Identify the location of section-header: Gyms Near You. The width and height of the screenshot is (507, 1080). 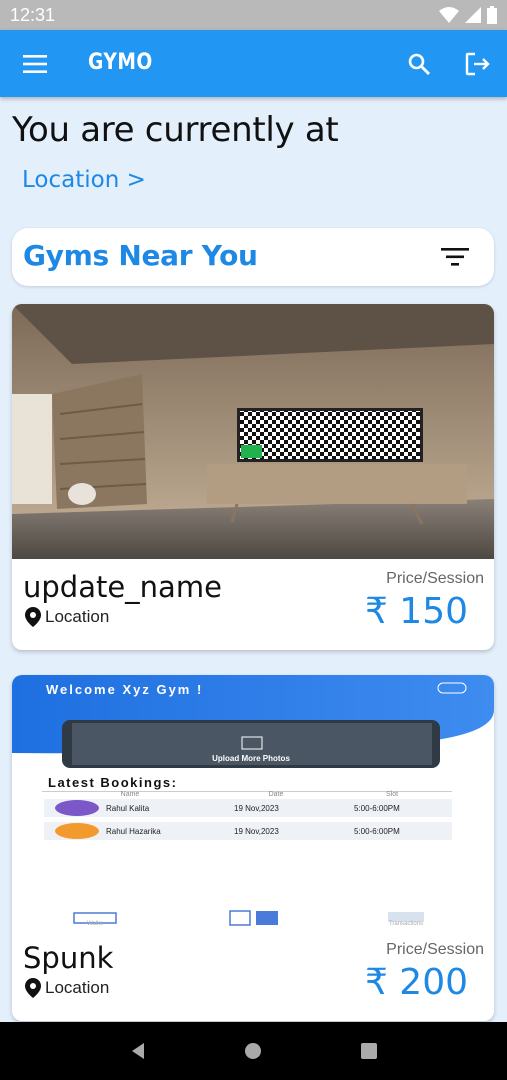
(253, 257).